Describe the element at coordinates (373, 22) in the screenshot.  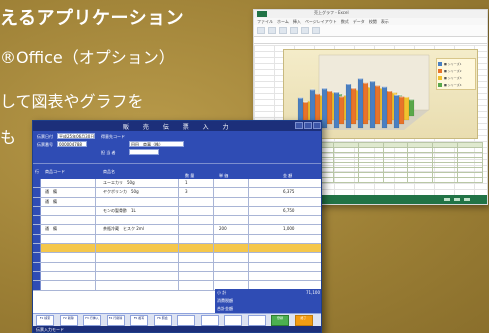
I see `ribbon-tab: 校閲` at that location.